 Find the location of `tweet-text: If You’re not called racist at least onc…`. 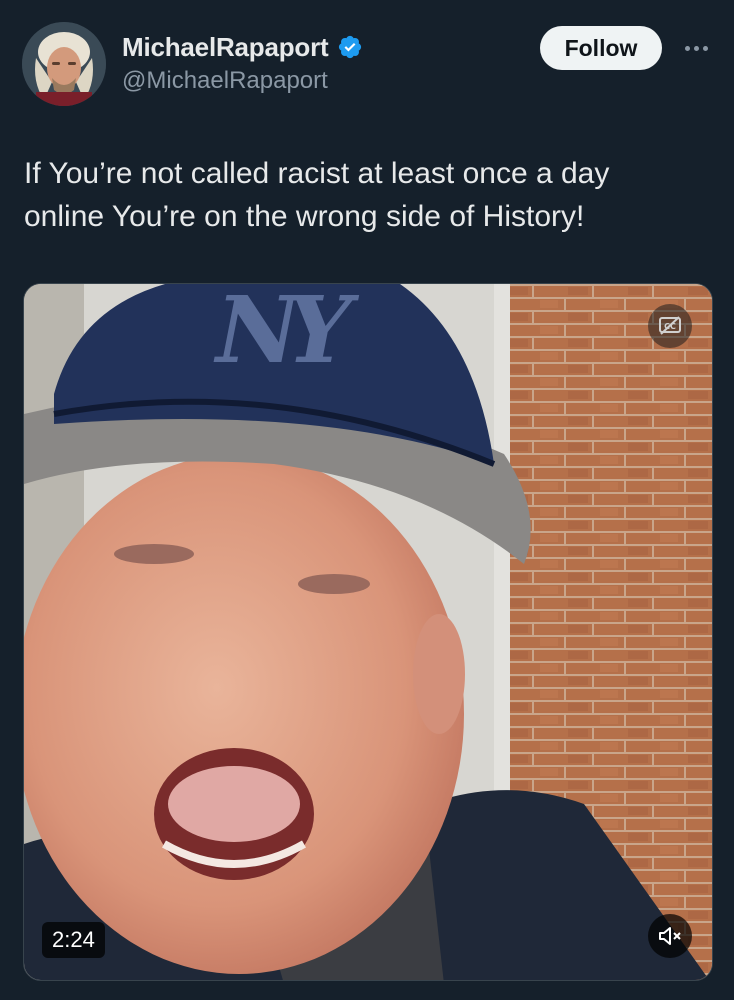

tweet-text: If You’re not called racist at least onc… is located at coordinates (369, 195).